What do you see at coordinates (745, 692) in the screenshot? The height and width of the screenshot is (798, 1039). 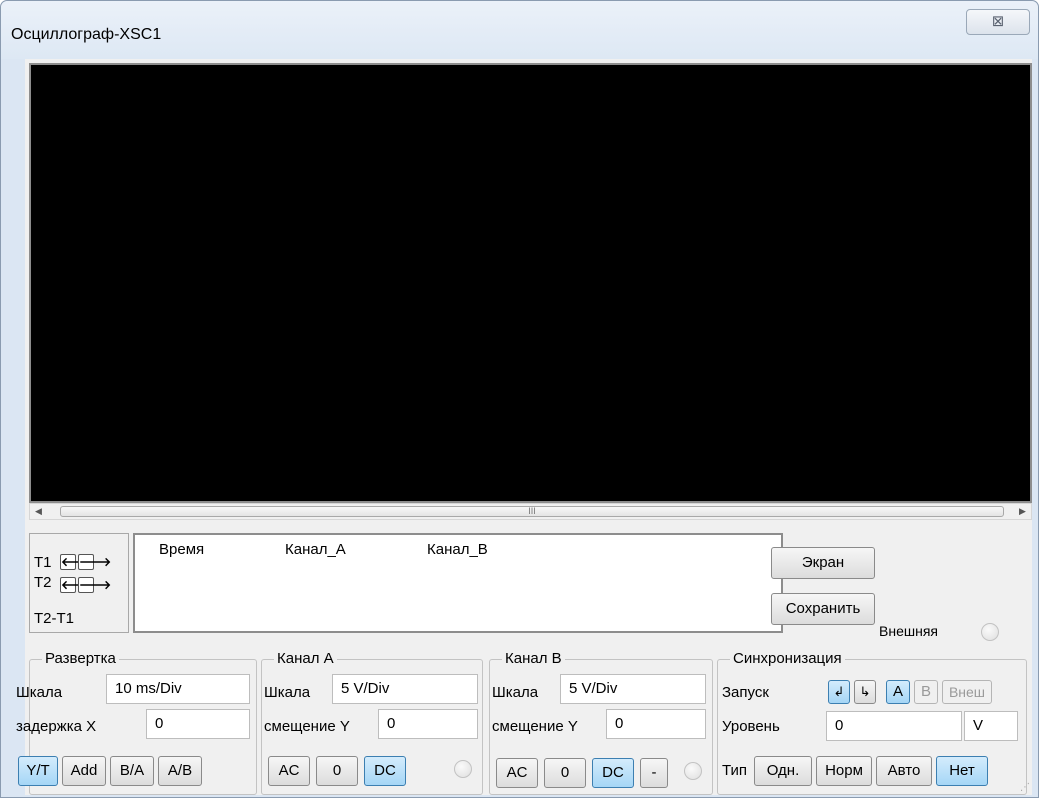 I see `trigger-start-label: Запуск` at bounding box center [745, 692].